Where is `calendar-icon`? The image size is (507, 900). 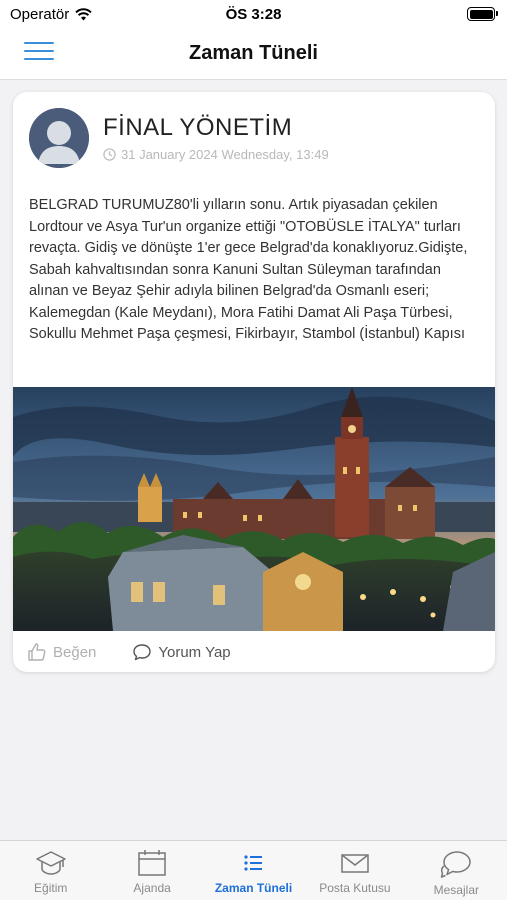
calendar-icon is located at coordinates (152, 863).